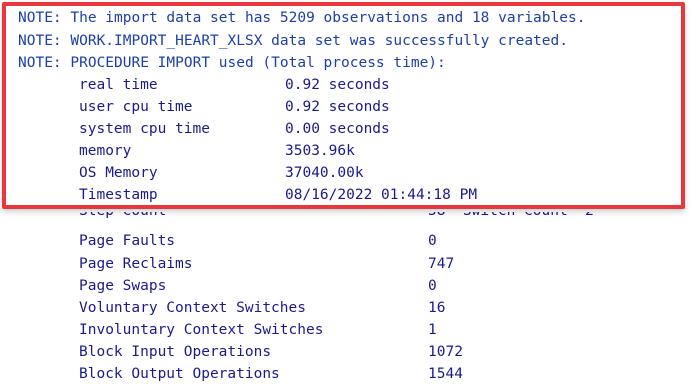  I want to click on log-label: Block Input Operations, so click(175, 352).